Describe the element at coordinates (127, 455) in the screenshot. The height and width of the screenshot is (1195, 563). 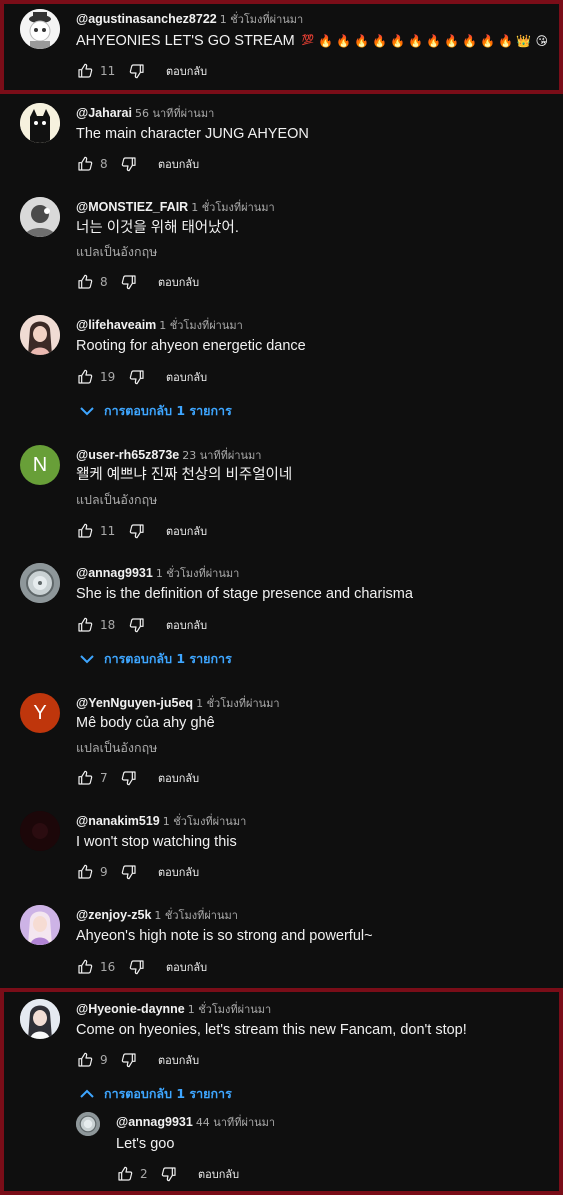
I see `comment-author: @user-rh65z873e` at that location.